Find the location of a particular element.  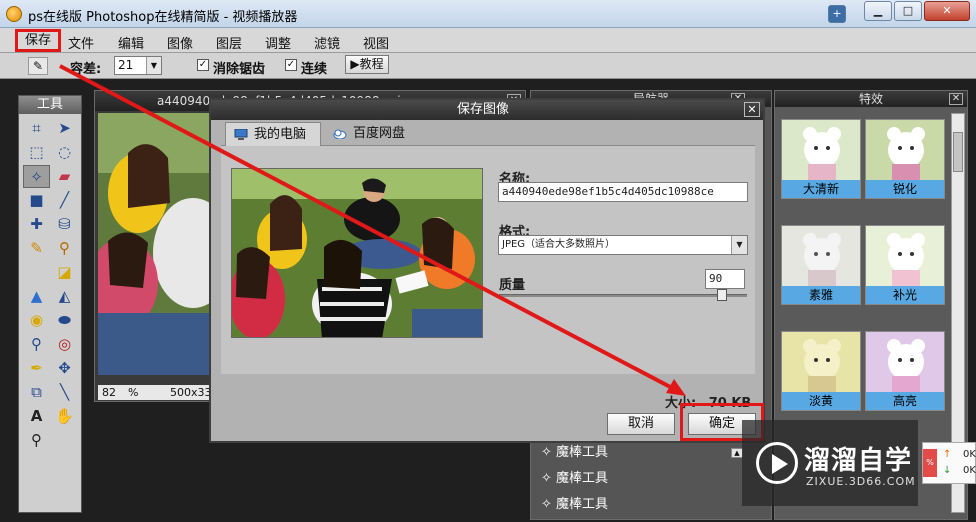

effect-thumbnail: 淡黄 is located at coordinates (821, 371).